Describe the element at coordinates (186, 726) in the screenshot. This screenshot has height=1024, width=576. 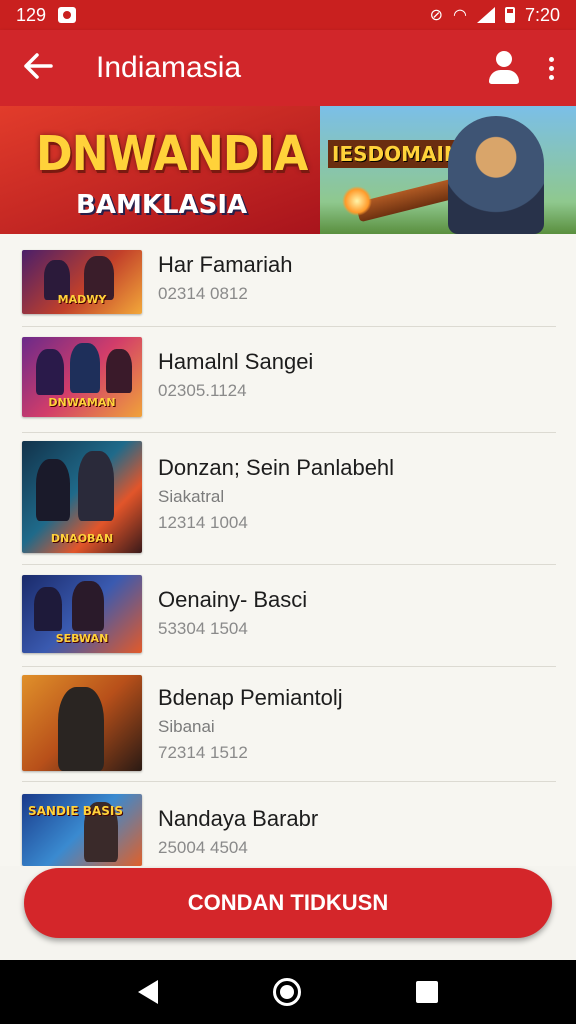
I see `item-subtitle: Sibanai` at that location.